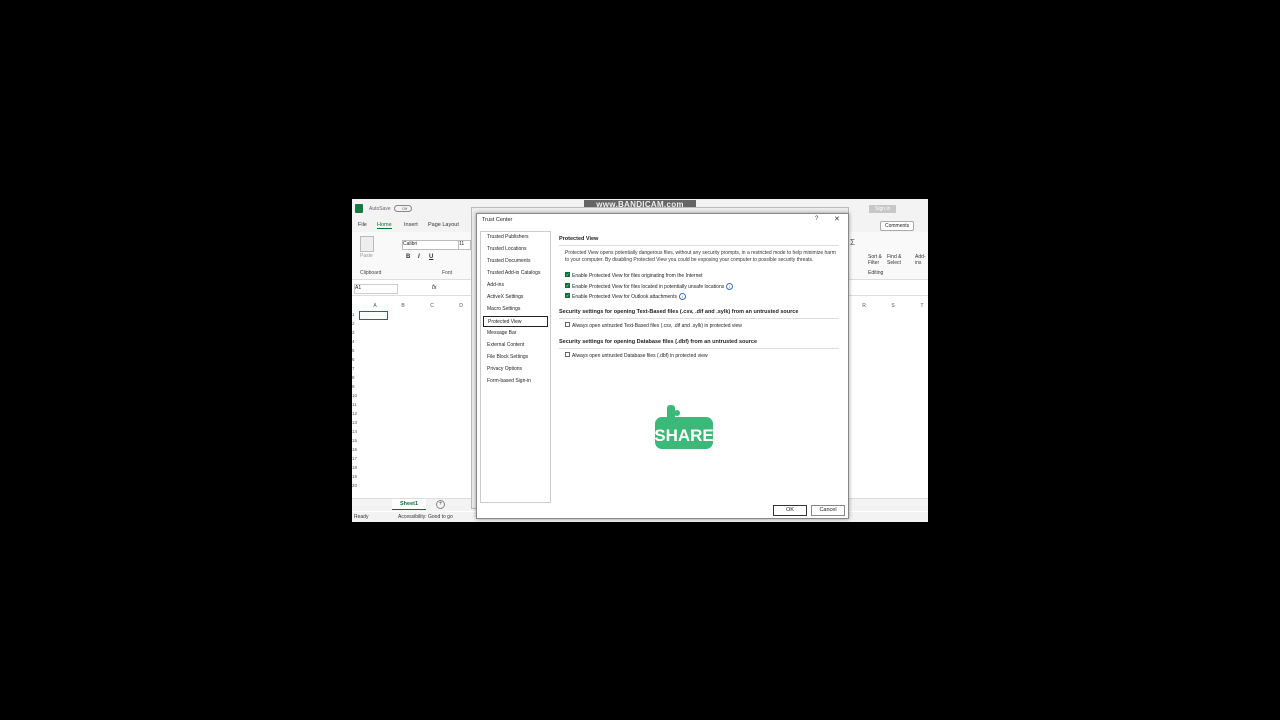 The width and height of the screenshot is (1280, 720). I want to click on row-header: 8, so click(355, 377).